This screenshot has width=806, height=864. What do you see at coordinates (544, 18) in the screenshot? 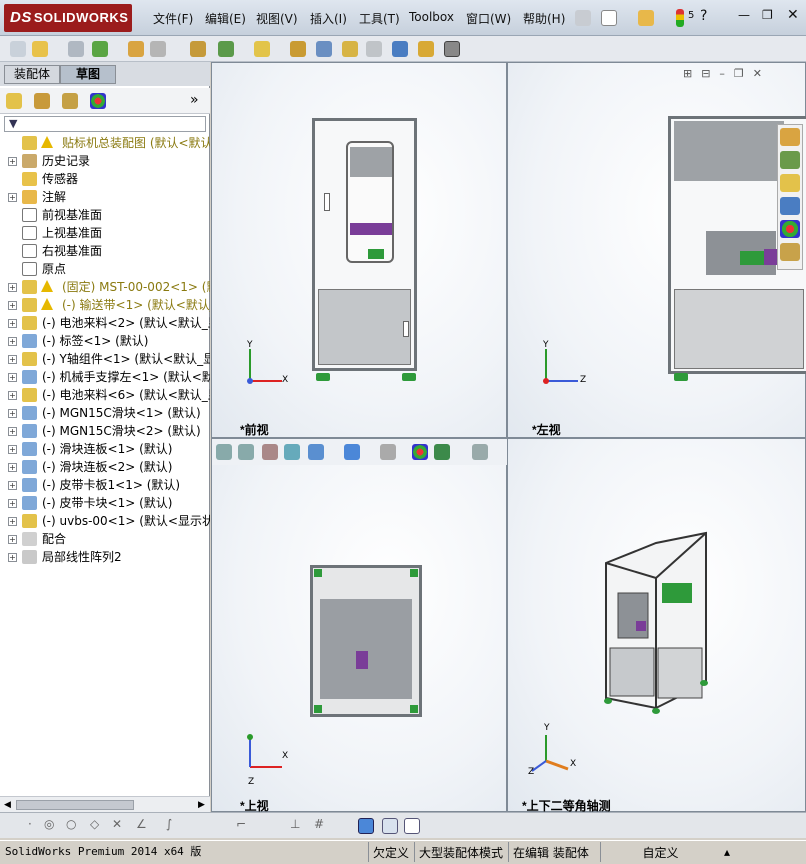
I see `menu-help: 帮助(H)` at bounding box center [544, 18].